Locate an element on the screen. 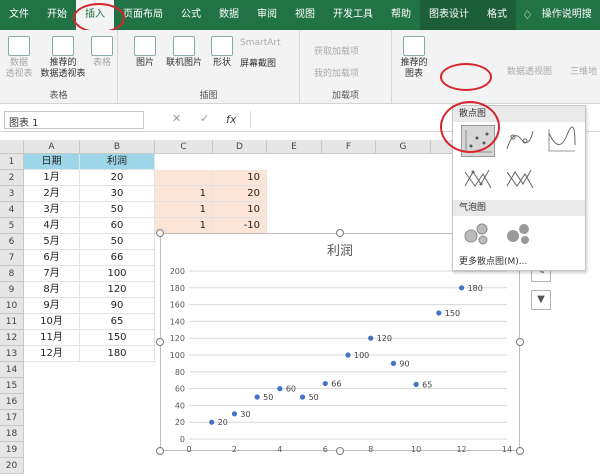 The image size is (600, 476). tab-format: 格式 is located at coordinates (497, 15).